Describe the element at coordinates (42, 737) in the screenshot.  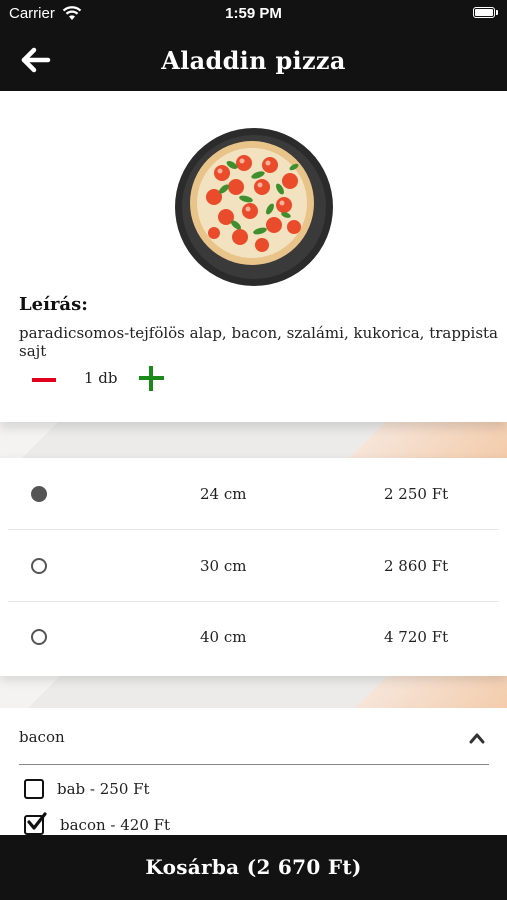
I see `extras-group-label: bacon` at that location.